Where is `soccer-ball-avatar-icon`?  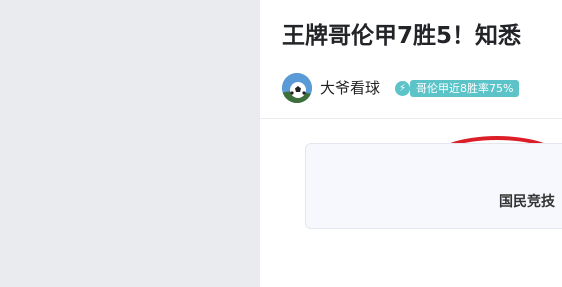 soccer-ball-avatar-icon is located at coordinates (297, 88).